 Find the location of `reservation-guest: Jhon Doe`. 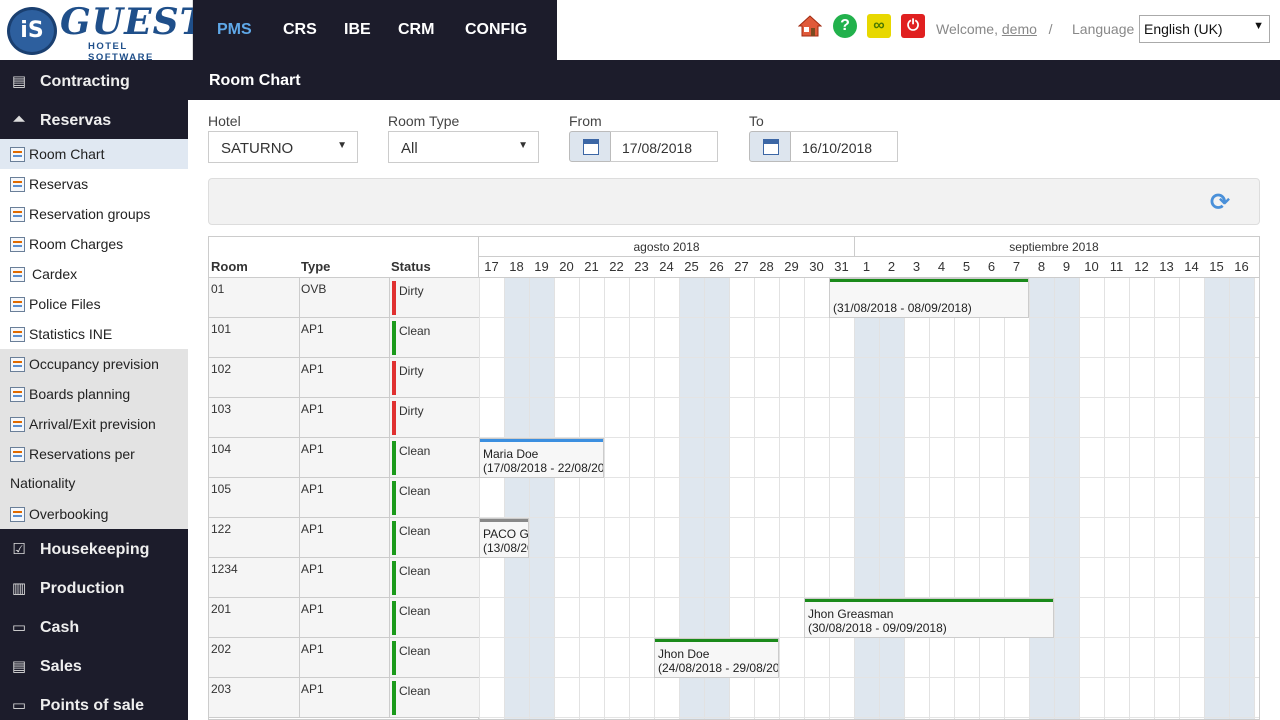

reservation-guest: Jhon Doe is located at coordinates (684, 654).